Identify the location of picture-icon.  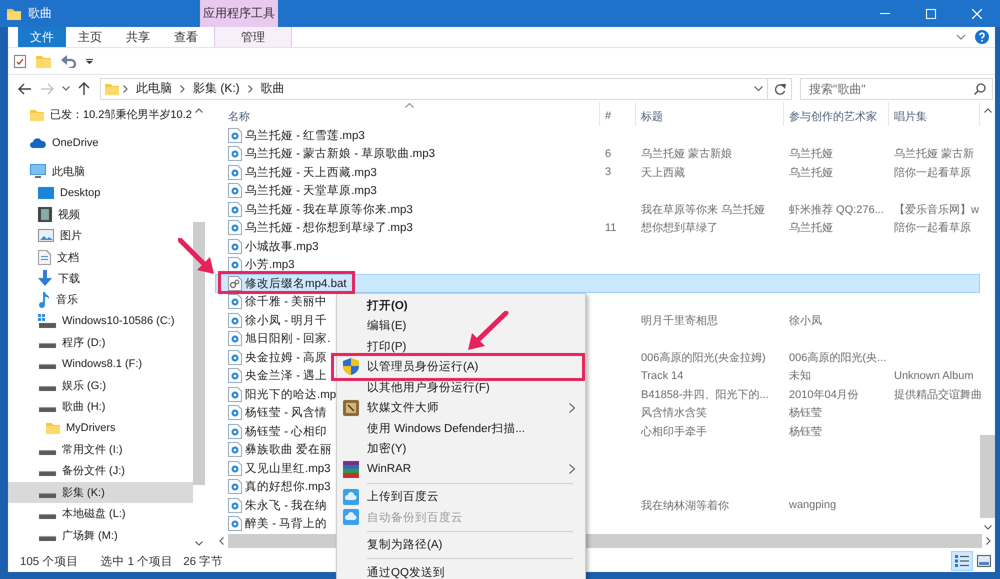
(46, 235).